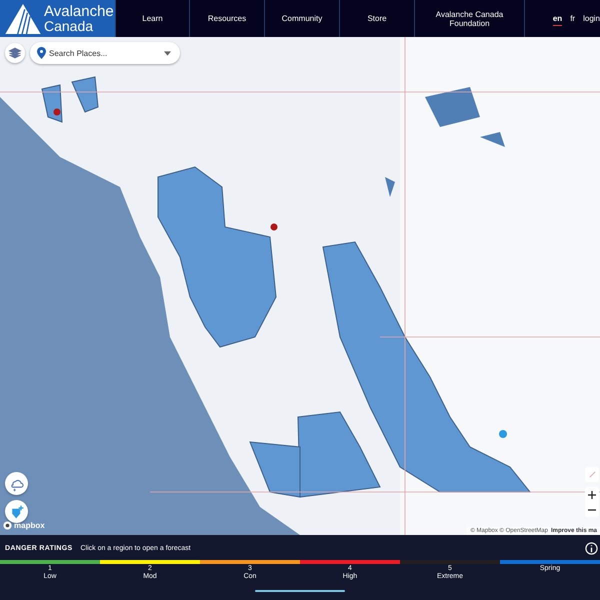 Image resolution: width=600 pixels, height=600 pixels. What do you see at coordinates (167, 53) in the screenshot?
I see `dropdown-caret-icon` at bounding box center [167, 53].